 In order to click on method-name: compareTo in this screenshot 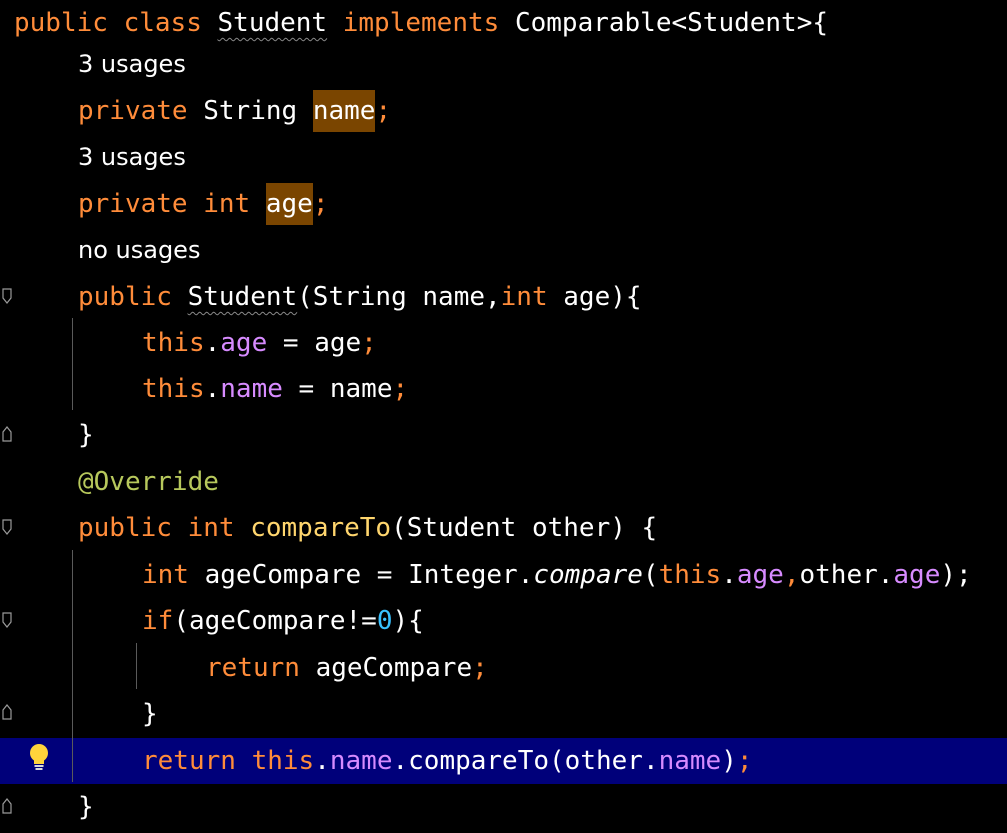, I will do `click(321, 528)`.